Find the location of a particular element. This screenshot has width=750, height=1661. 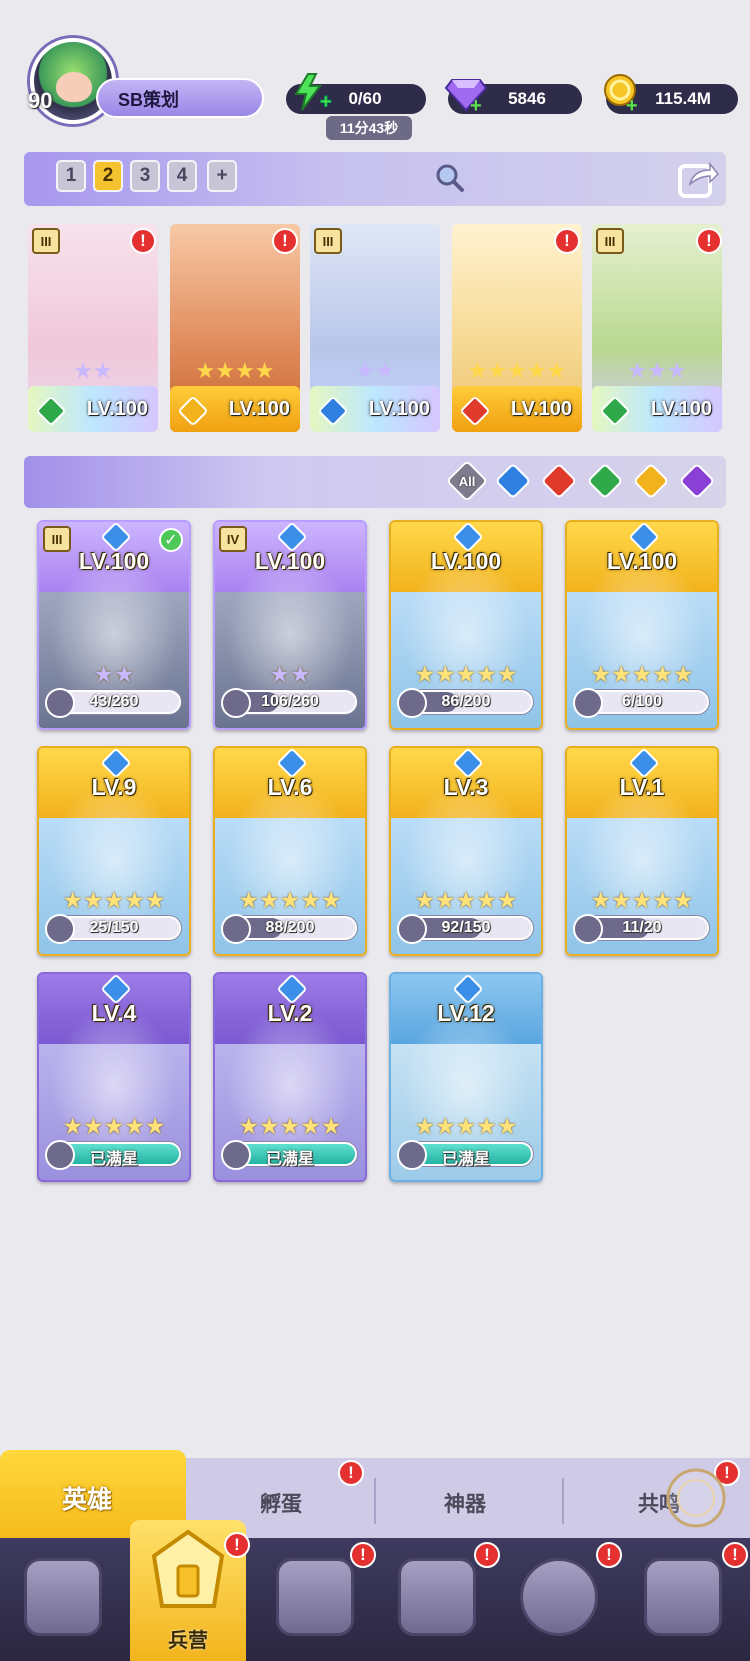

guild-icon is located at coordinates (559, 1597).